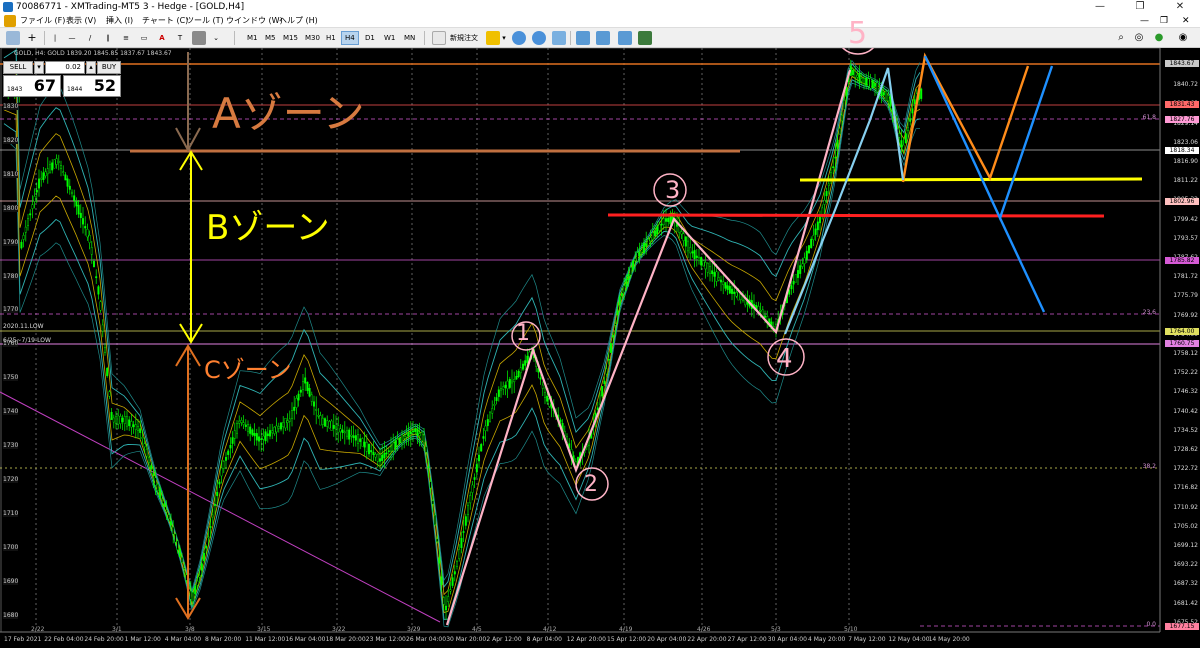 The image size is (1200, 648). Describe the element at coordinates (350, 38) in the screenshot. I see `timeframe-h4: H4` at that location.